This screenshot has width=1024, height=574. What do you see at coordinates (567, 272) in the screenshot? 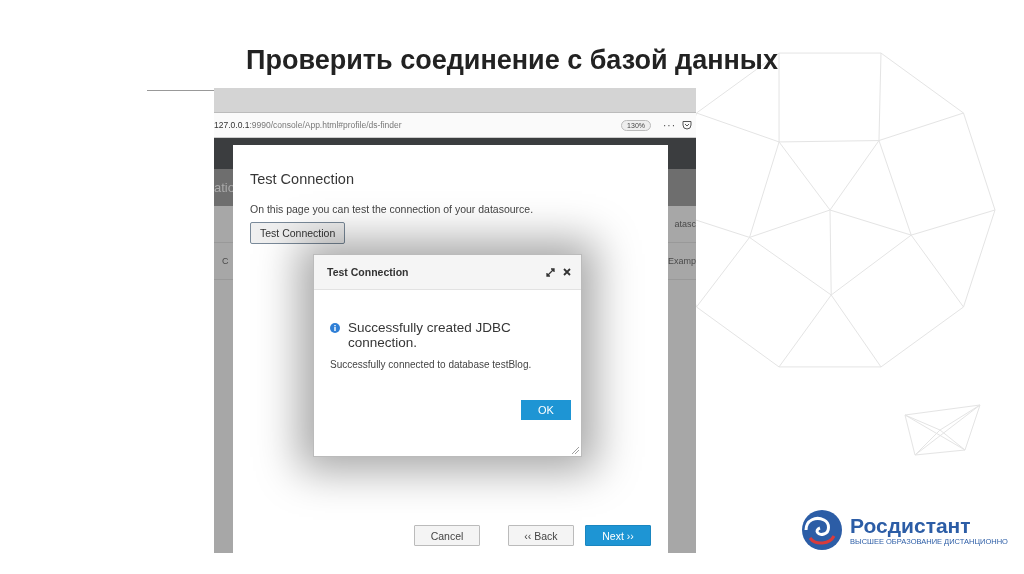
I see `close-icon` at bounding box center [567, 272].